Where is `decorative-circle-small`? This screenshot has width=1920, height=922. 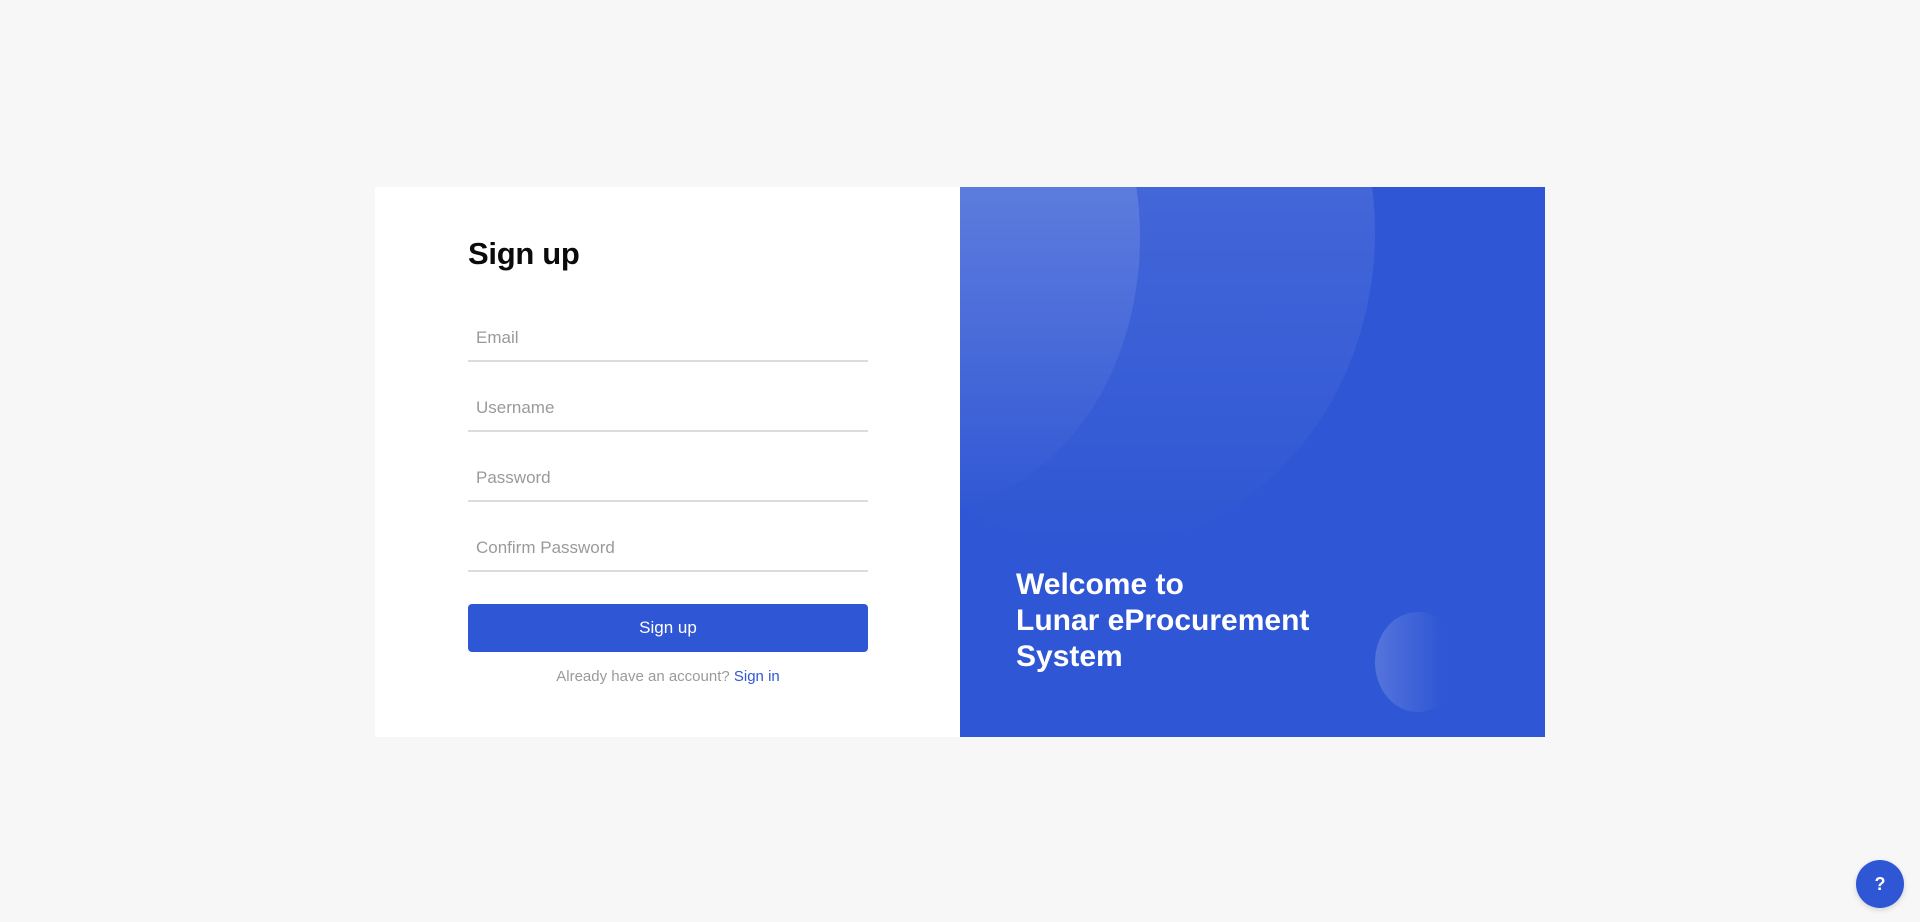 decorative-circle-small is located at coordinates (1417, 662).